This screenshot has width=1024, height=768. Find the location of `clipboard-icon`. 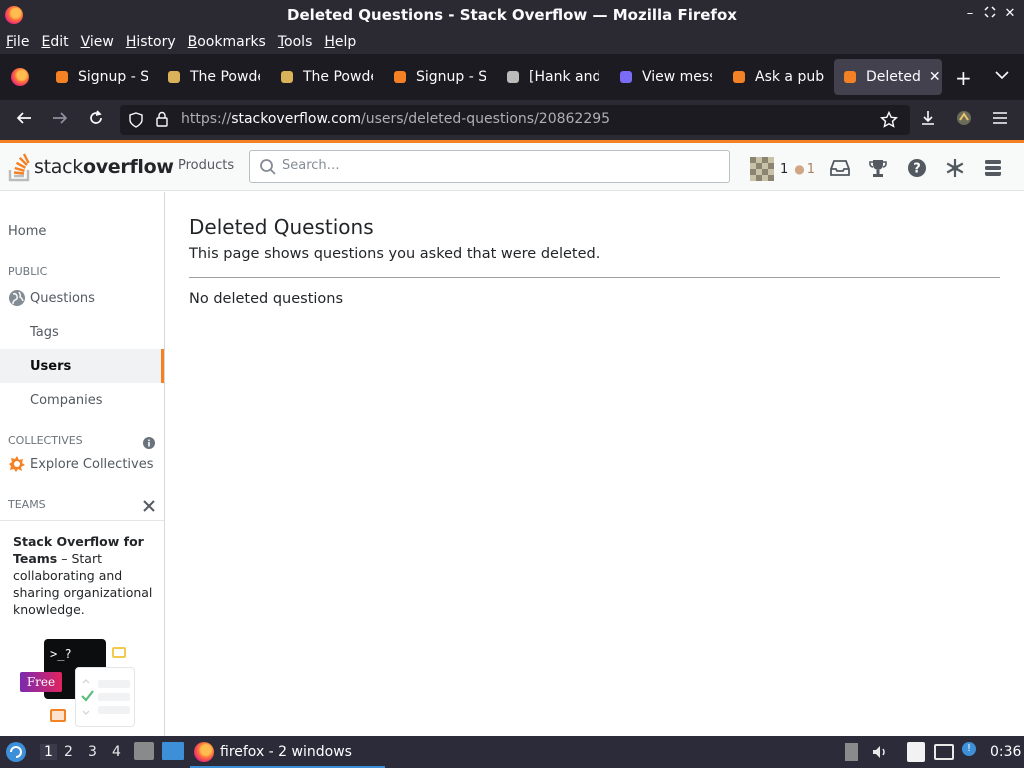

clipboard-icon is located at coordinates (916, 752).